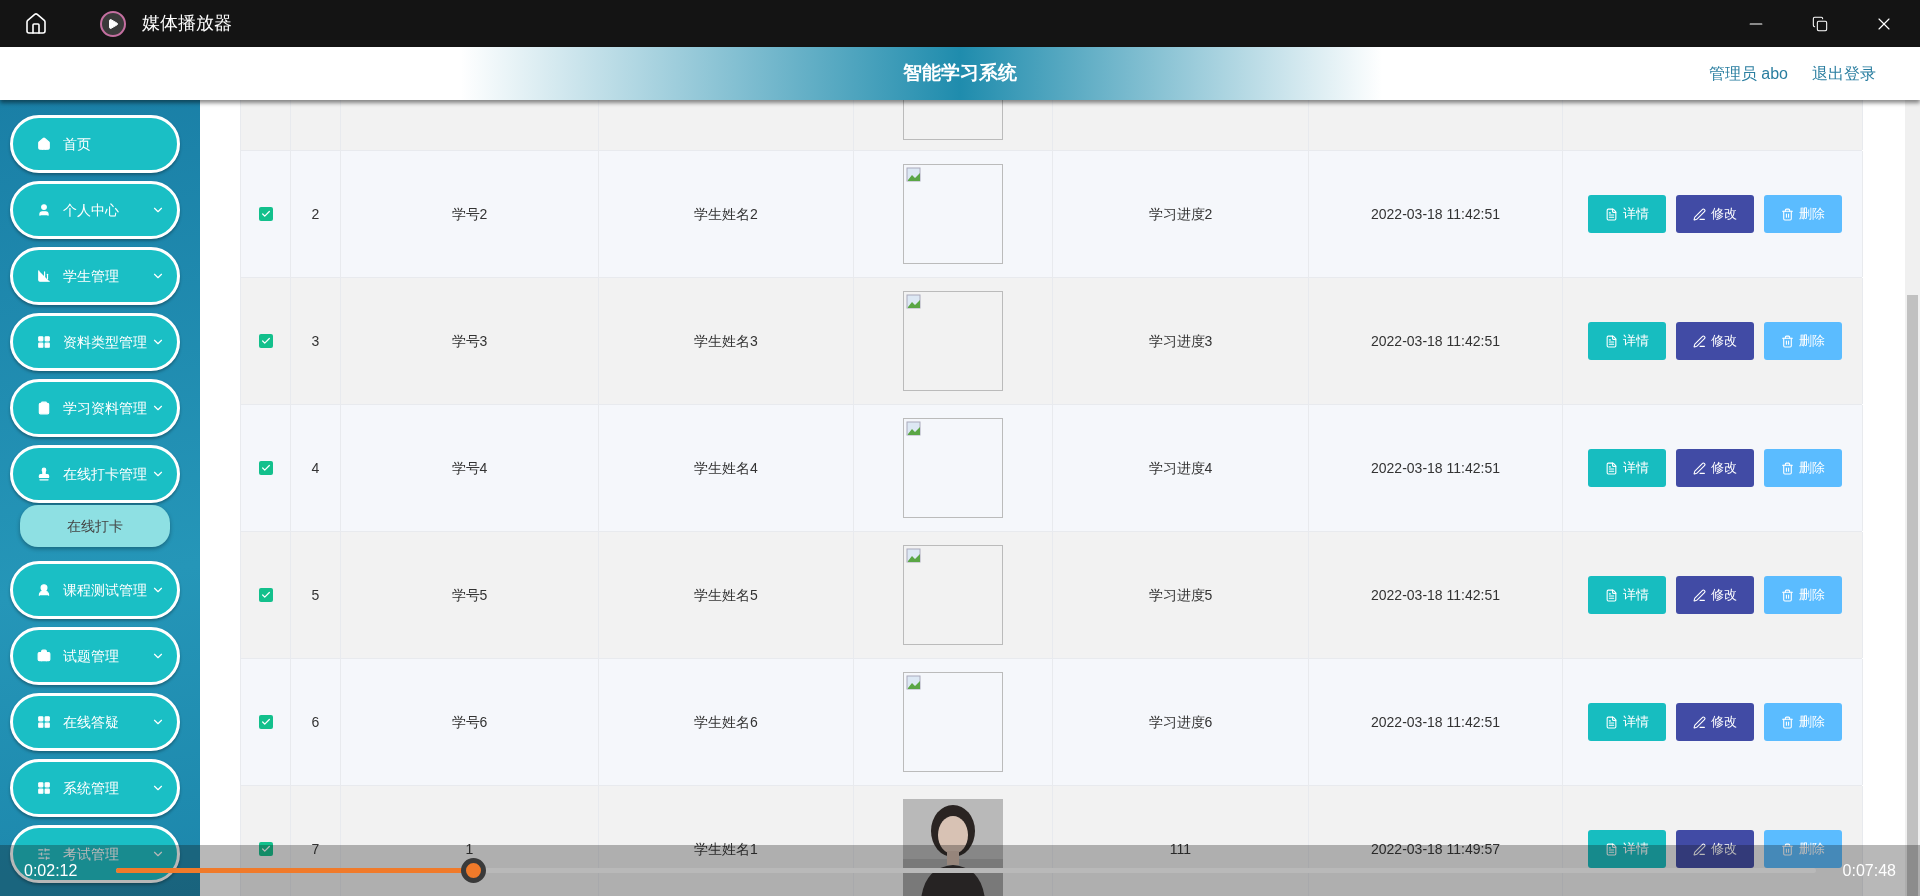  Describe the element at coordinates (315, 722) in the screenshot. I see `table-cell-text: 6` at that location.